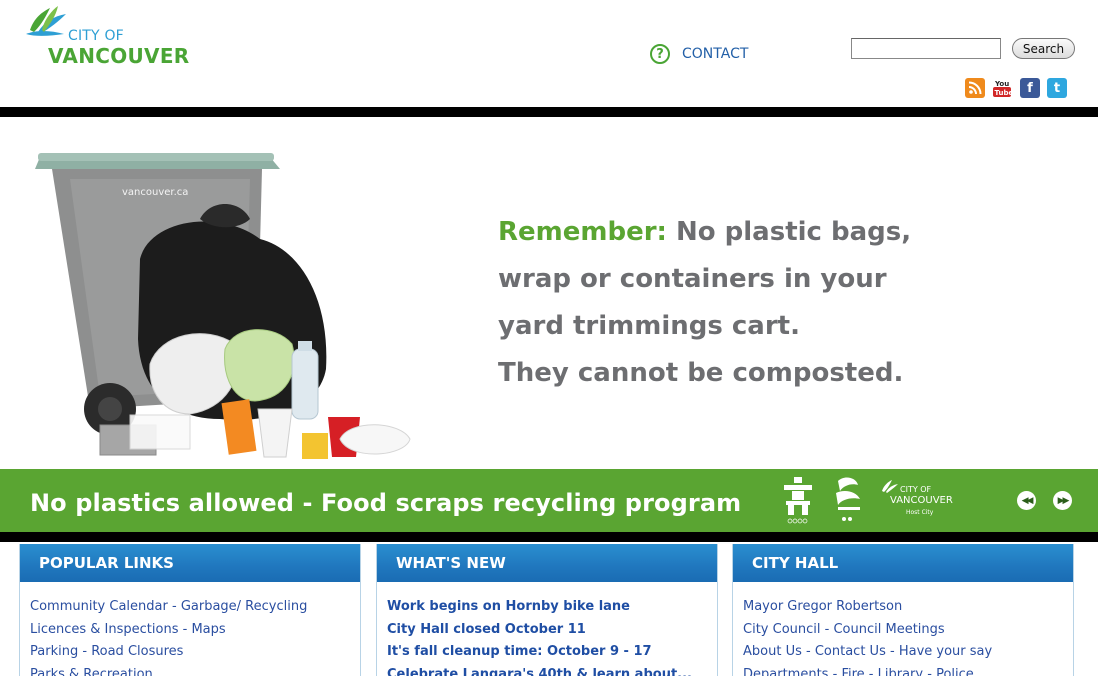  What do you see at coordinates (519, 651) in the screenshot?
I see `news-item: It's fall cleanup time: October 9 - 17` at bounding box center [519, 651].